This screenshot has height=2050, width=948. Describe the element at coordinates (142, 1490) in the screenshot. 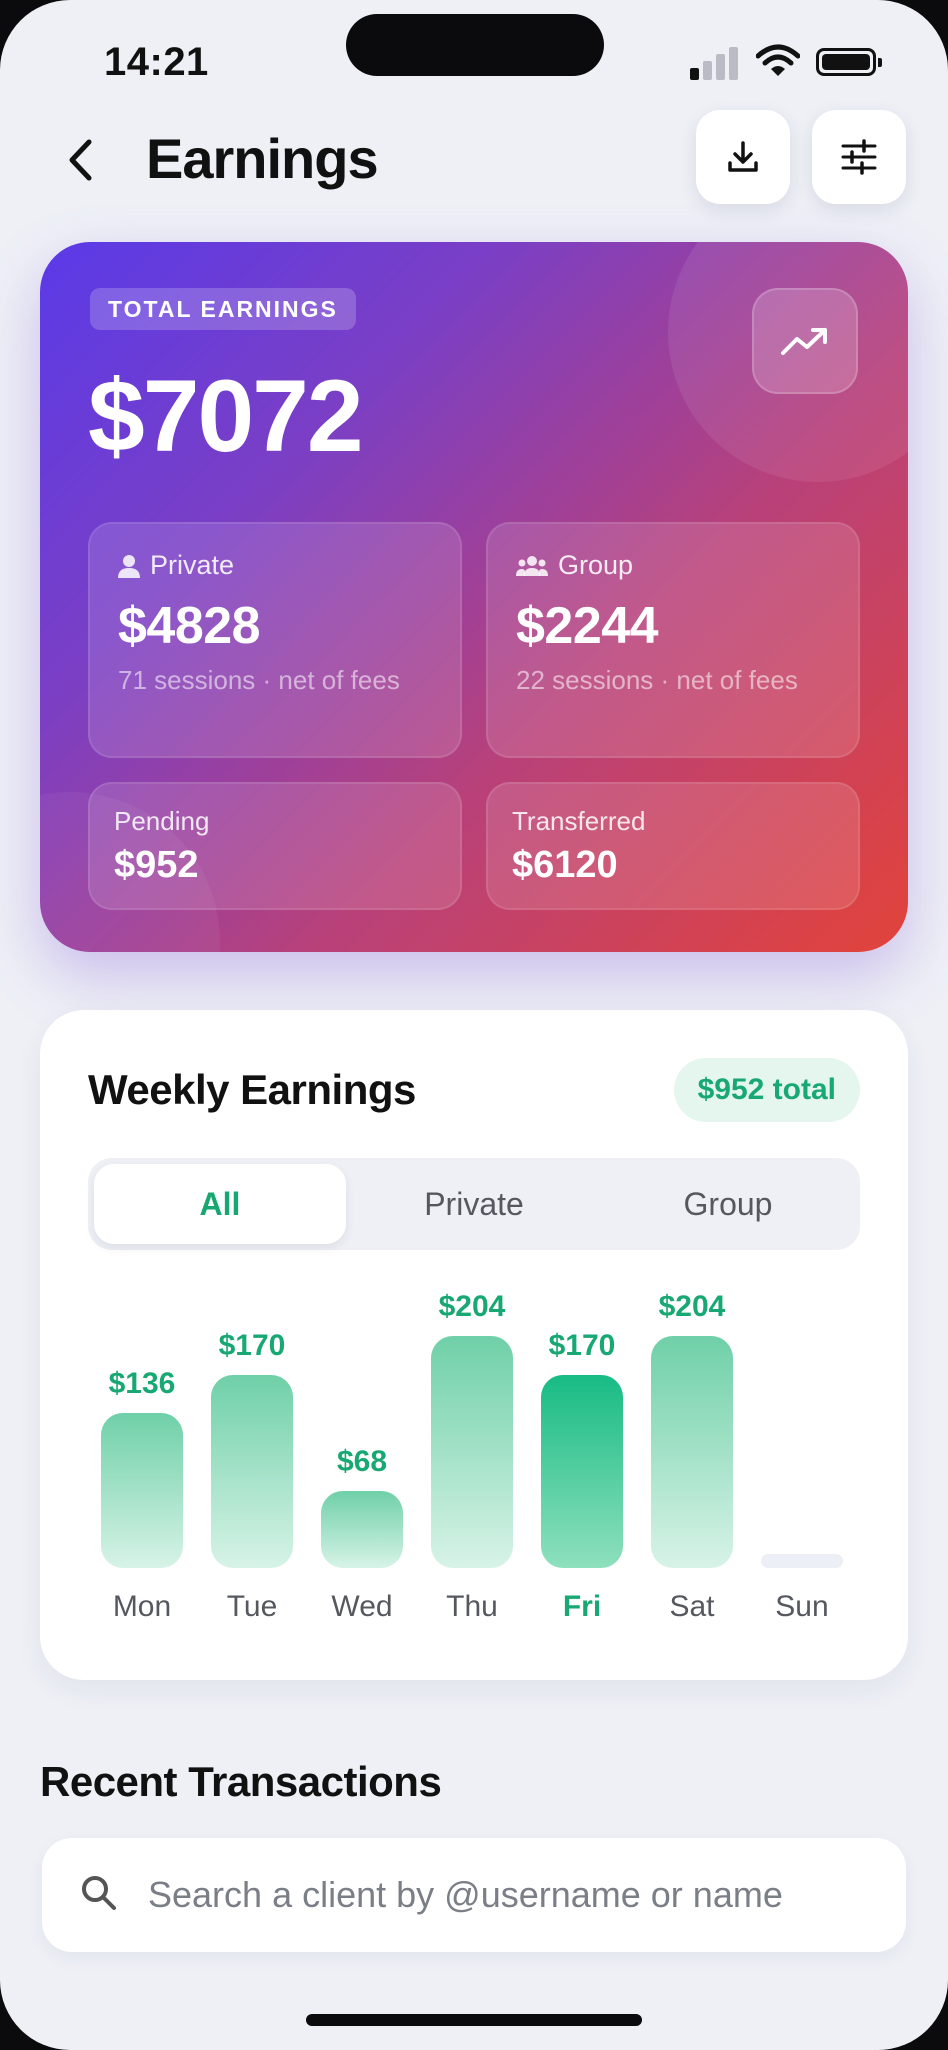

I see `bar-mon` at that location.